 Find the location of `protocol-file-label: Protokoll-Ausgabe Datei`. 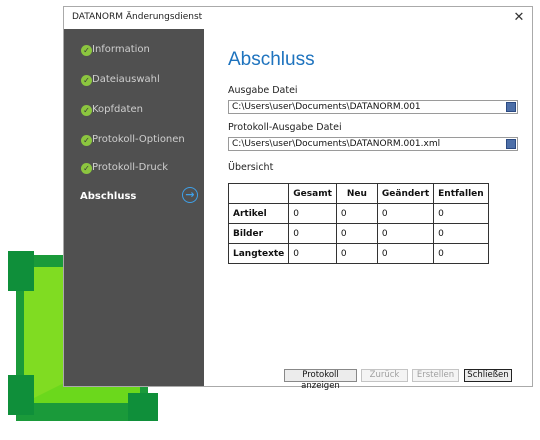

protocol-file-label: Protokoll-Ausgabe Datei is located at coordinates (285, 127).